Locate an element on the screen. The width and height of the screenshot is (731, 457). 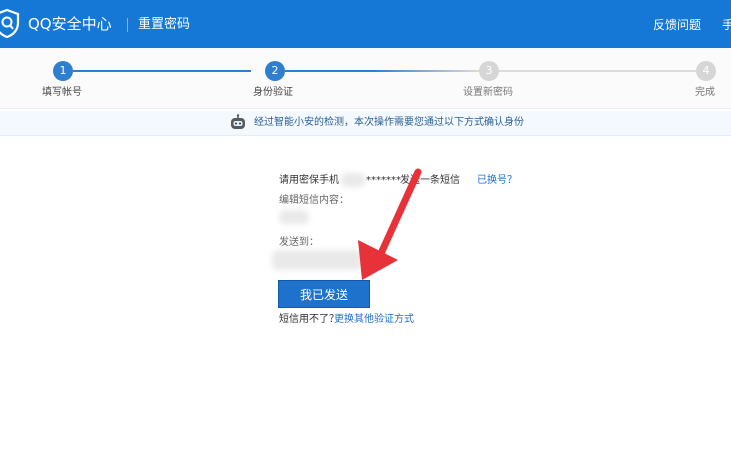
brand-title: QQ安全中心 is located at coordinates (70, 24).